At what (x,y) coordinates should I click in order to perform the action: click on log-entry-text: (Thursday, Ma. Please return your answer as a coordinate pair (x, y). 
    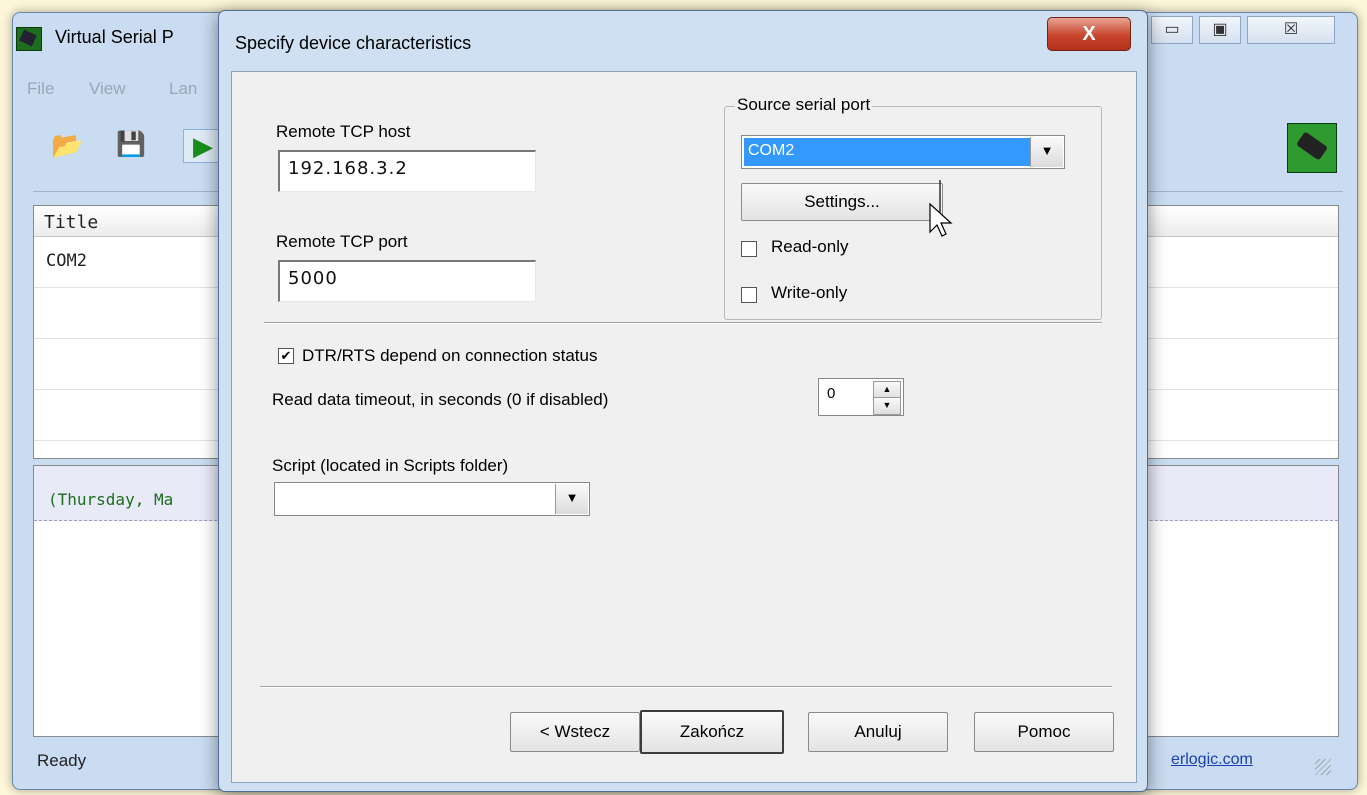
    Looking at the image, I should click on (111, 499).